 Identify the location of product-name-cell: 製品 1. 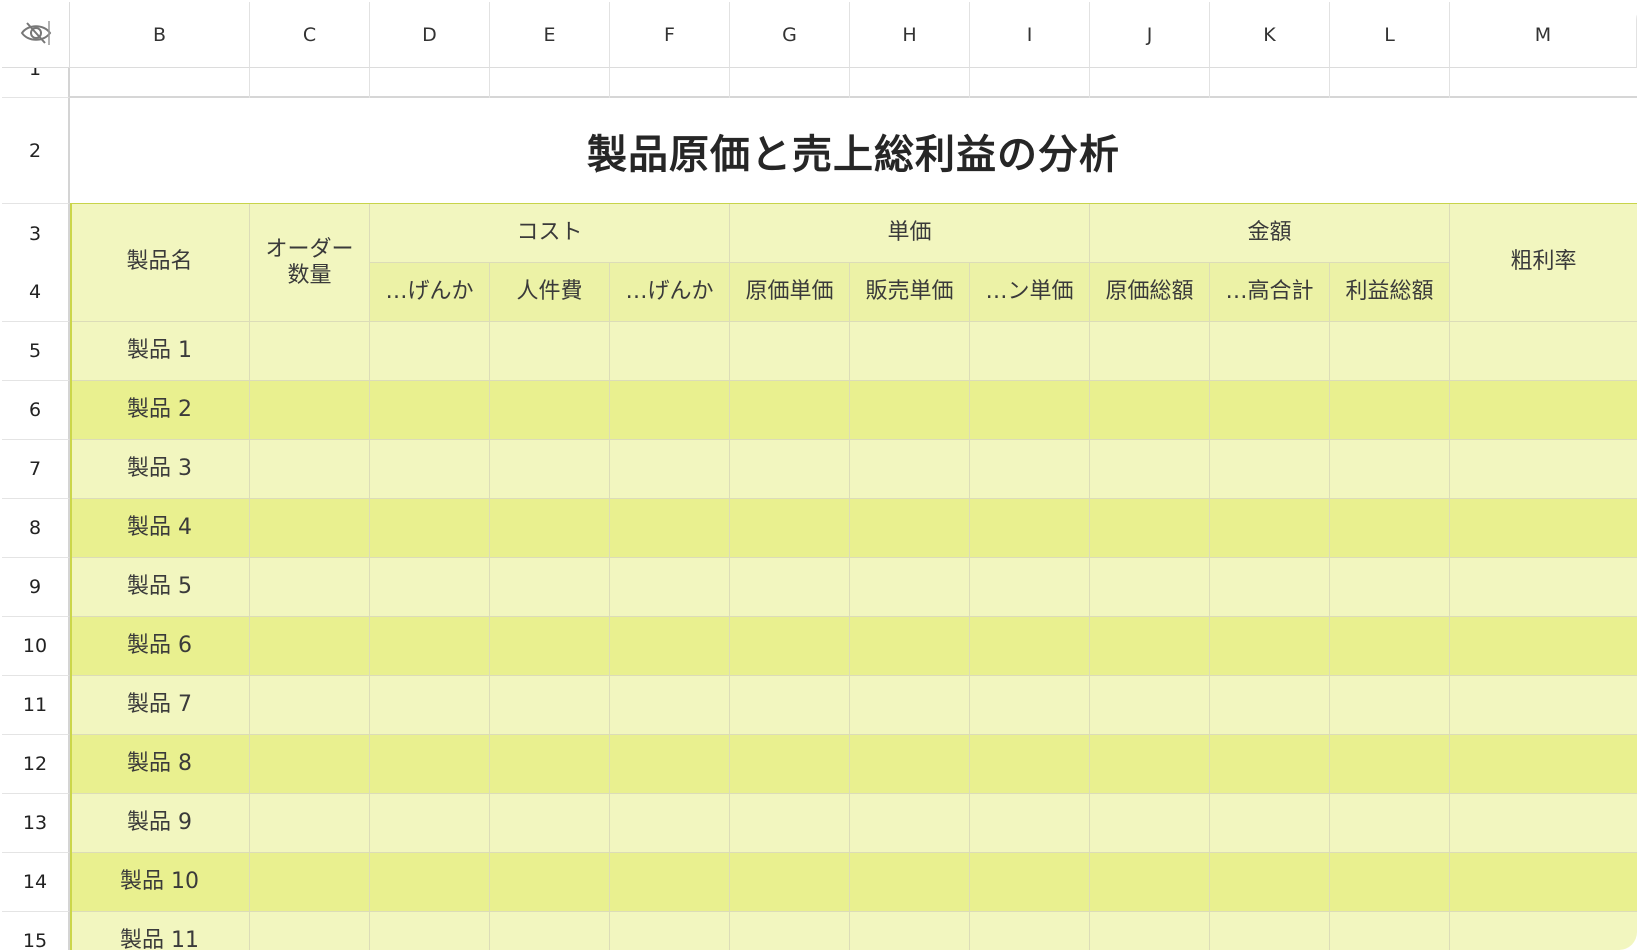
(160, 351).